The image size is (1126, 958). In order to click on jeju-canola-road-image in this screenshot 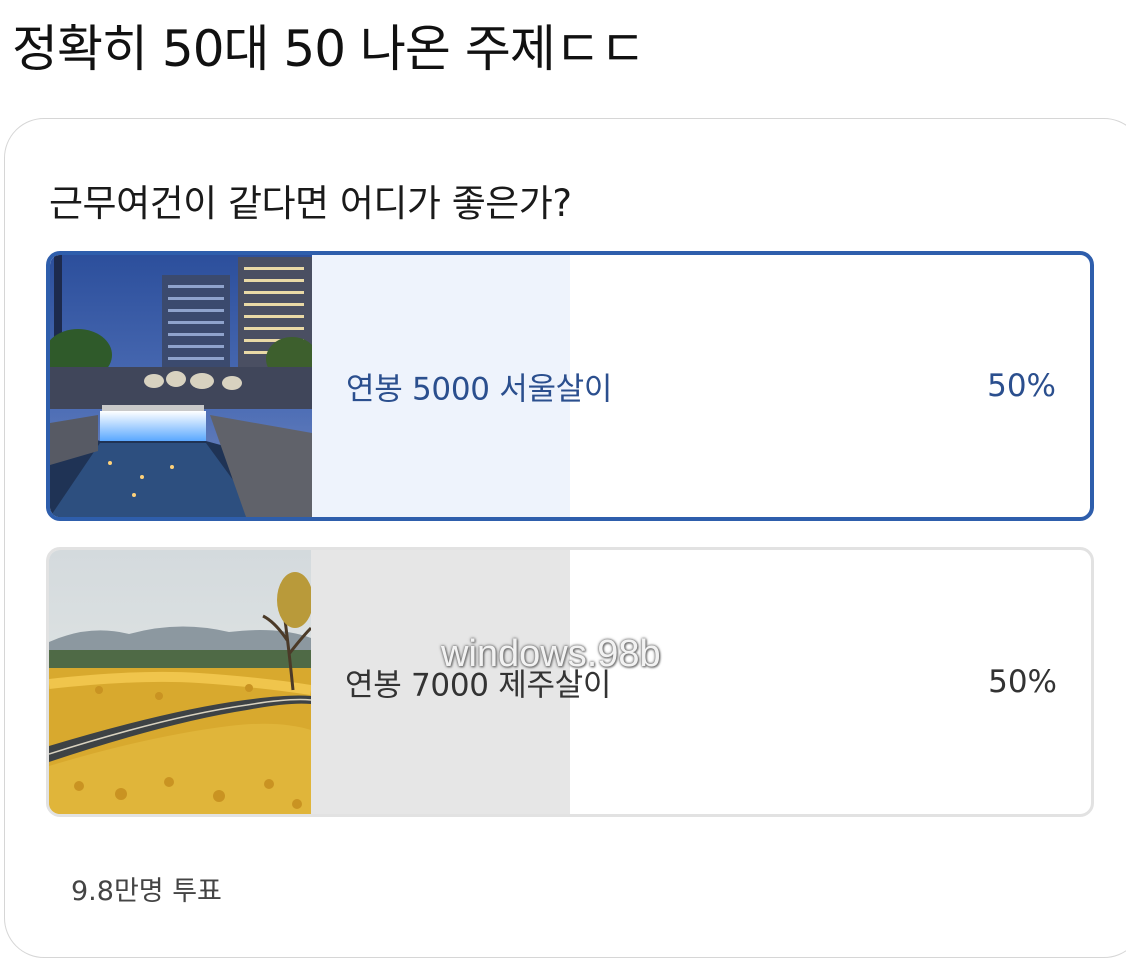, I will do `click(180, 682)`.